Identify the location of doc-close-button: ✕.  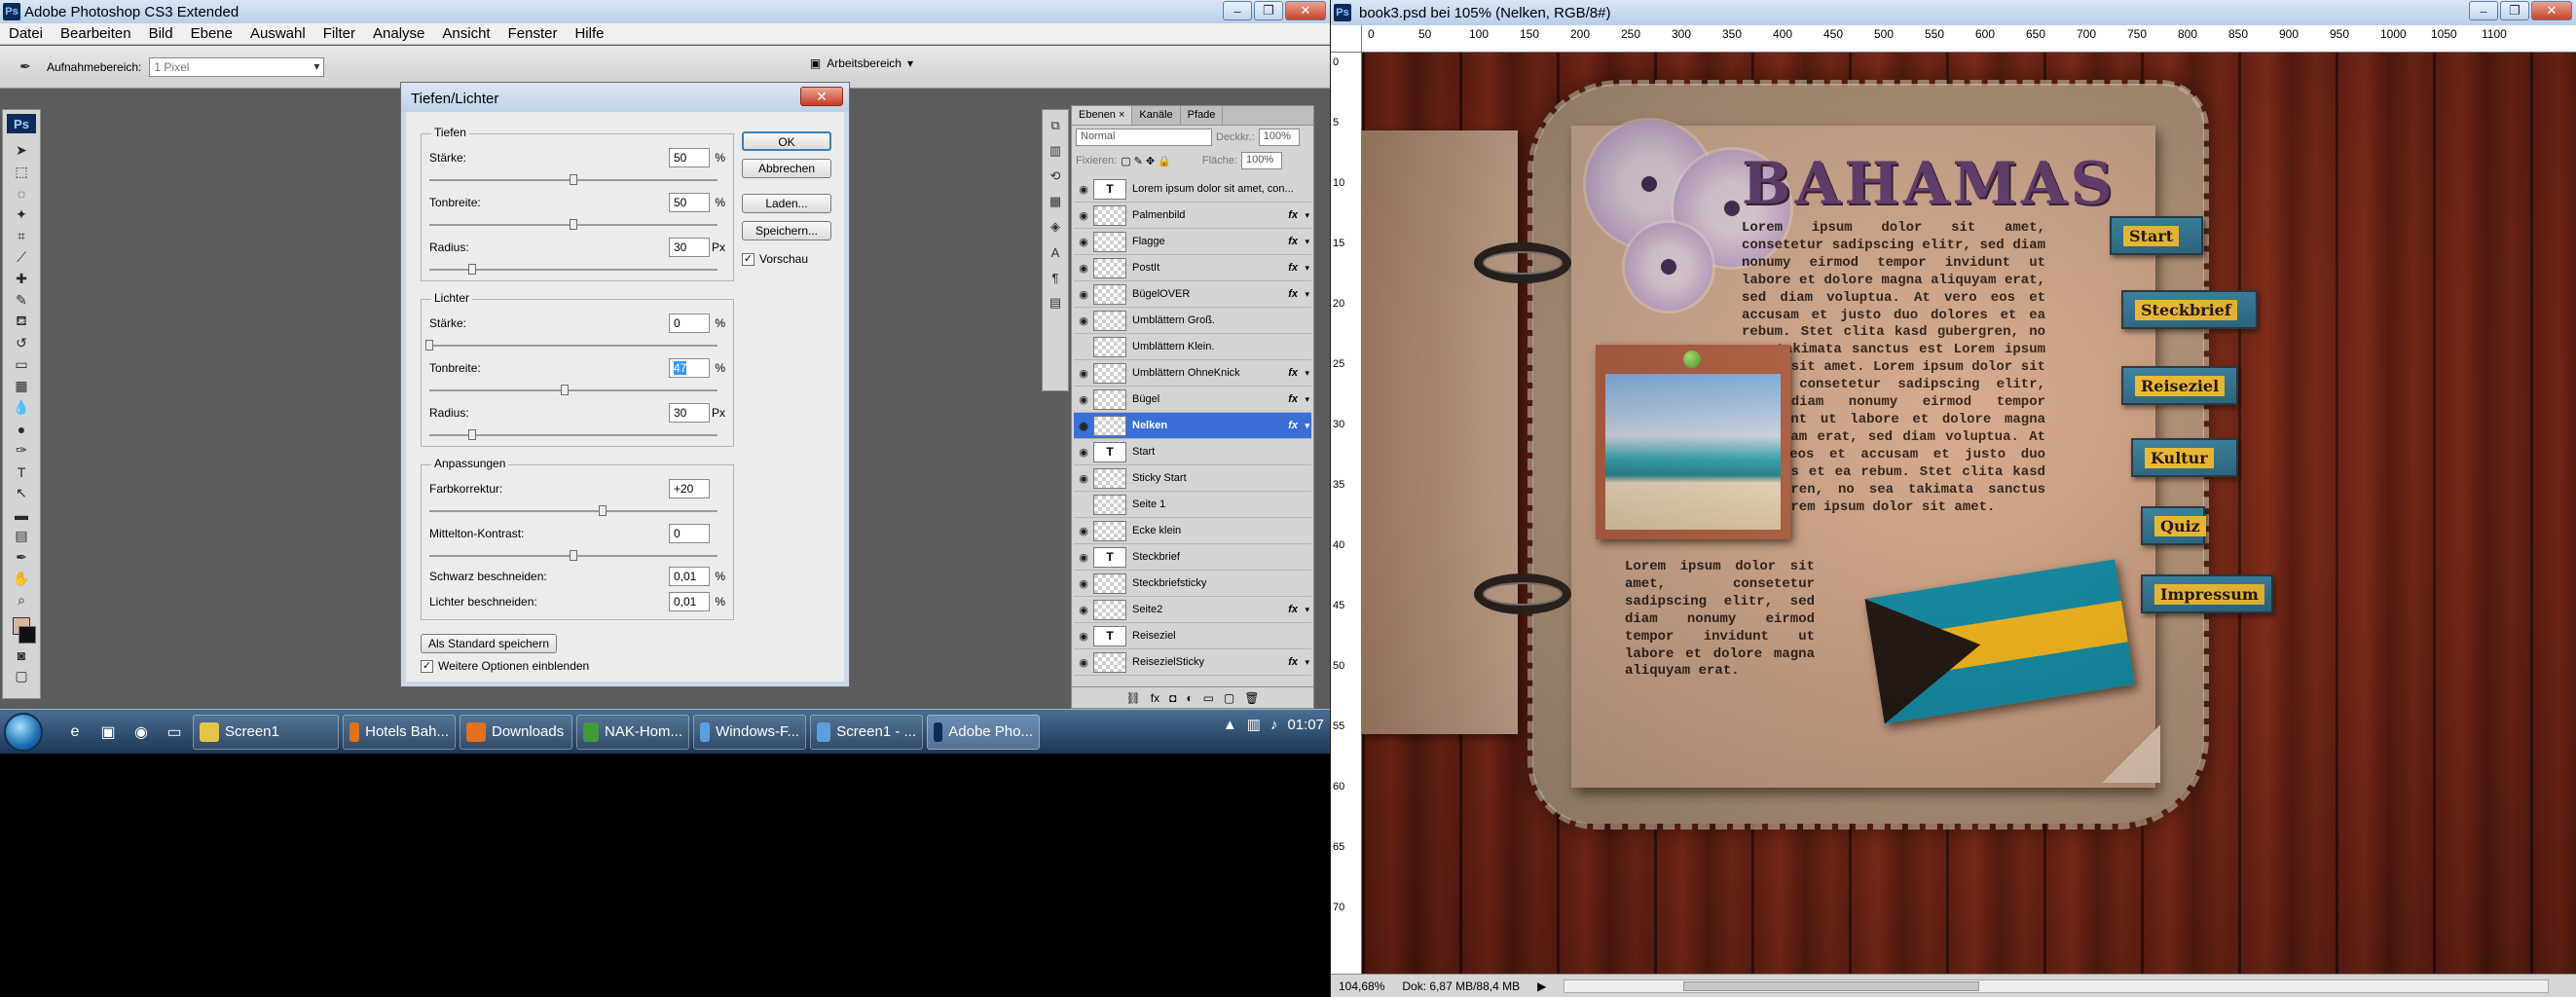
(2551, 10).